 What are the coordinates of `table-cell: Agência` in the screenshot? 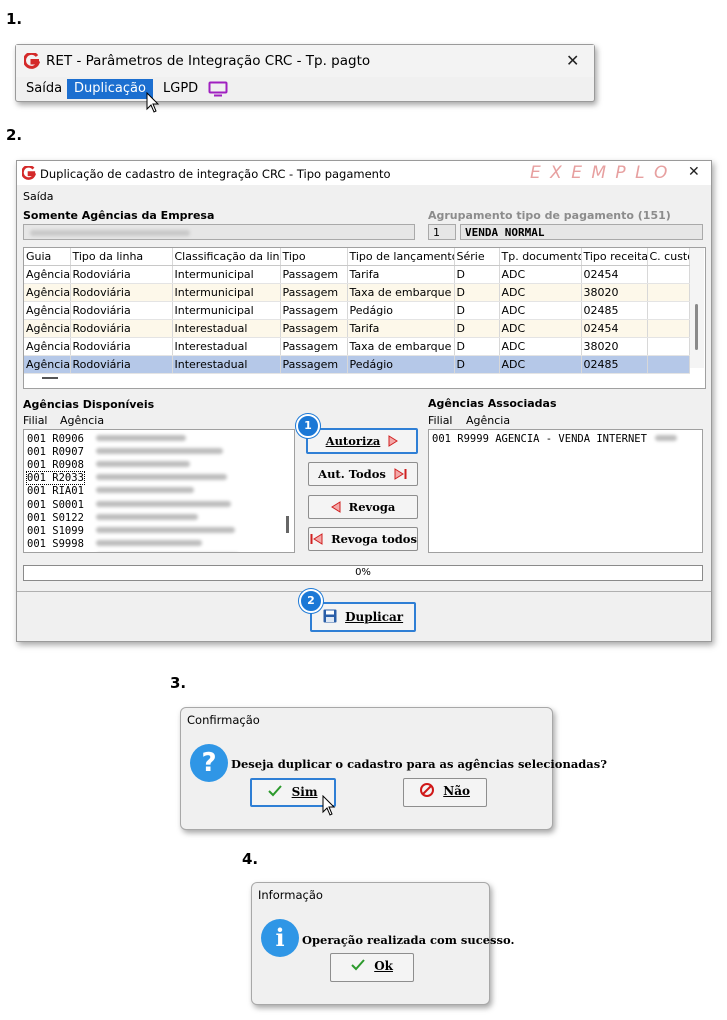 It's located at (47, 364).